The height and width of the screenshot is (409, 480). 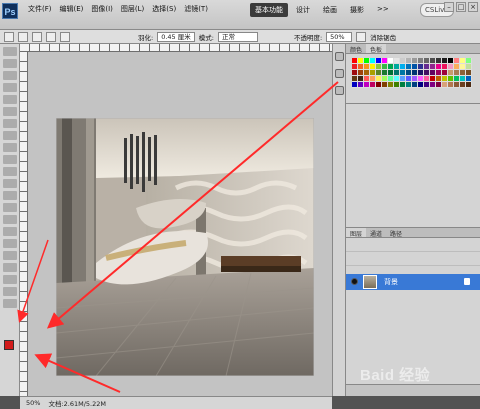 I want to click on tab-layers: 图层, so click(x=356, y=233).